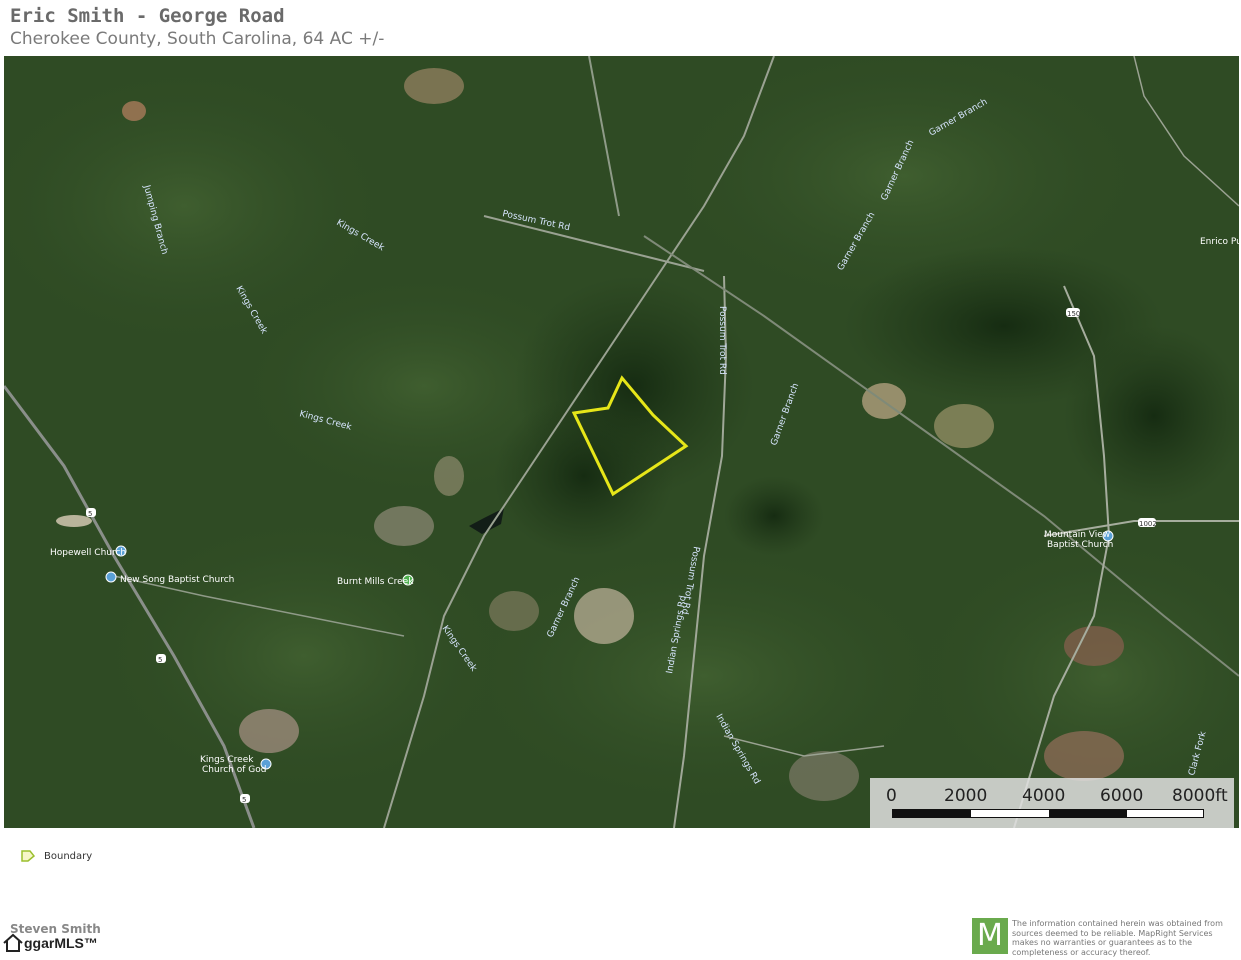 This screenshot has height=960, width=1241. What do you see at coordinates (227, 760) in the screenshot?
I see `poi-label: Kings Creek` at bounding box center [227, 760].